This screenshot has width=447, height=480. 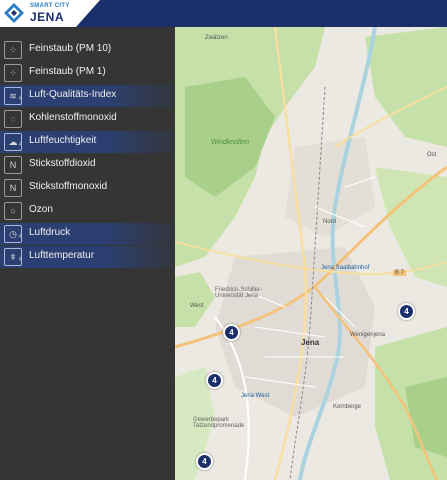 I want to click on ozone-icon: ○, so click(x=13, y=211).